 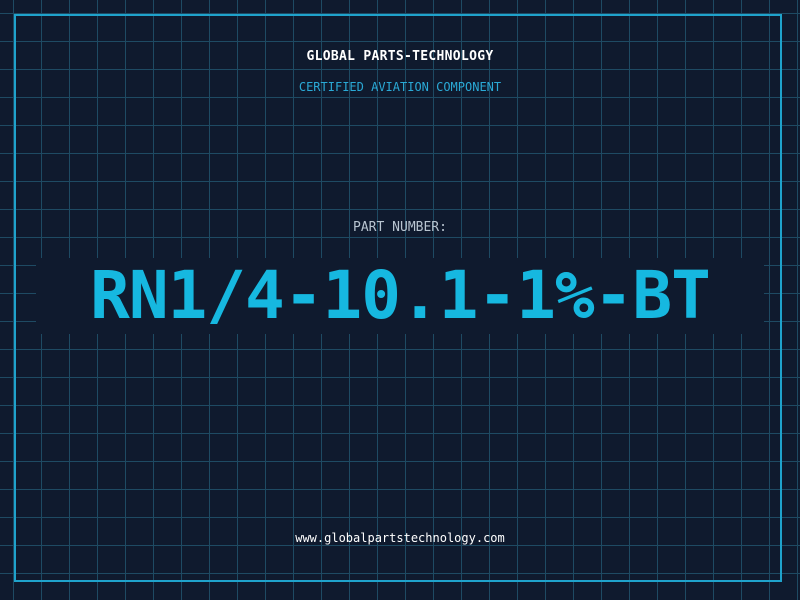 What do you see at coordinates (400, 227) in the screenshot?
I see `part-number-label: PART NUMBER:` at bounding box center [400, 227].